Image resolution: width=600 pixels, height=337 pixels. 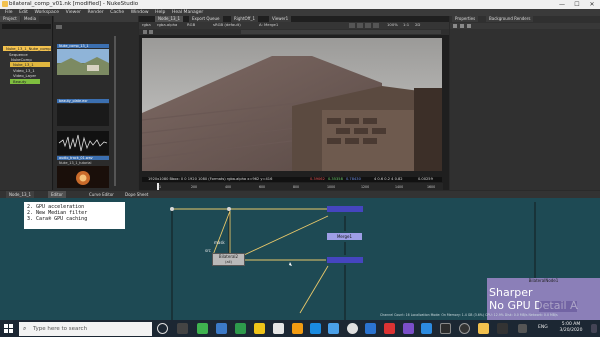 I want to click on info-alpha-value: 0.00259, so click(x=425, y=179).